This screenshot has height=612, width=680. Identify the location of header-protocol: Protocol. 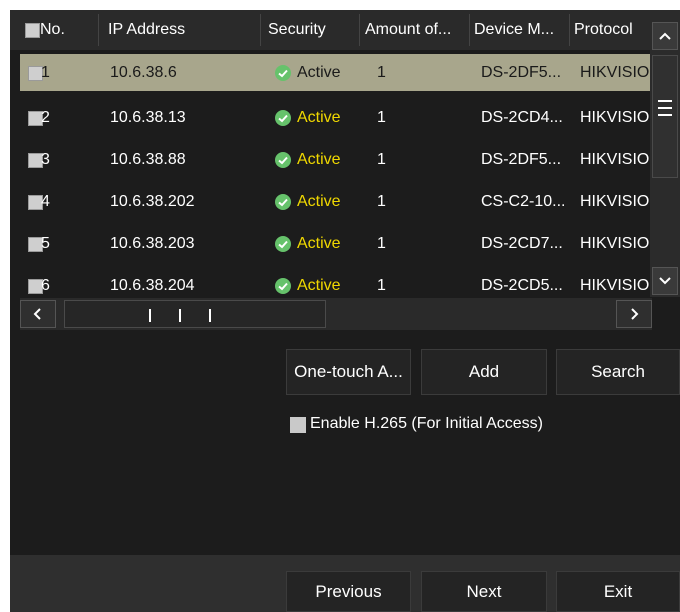
(612, 30).